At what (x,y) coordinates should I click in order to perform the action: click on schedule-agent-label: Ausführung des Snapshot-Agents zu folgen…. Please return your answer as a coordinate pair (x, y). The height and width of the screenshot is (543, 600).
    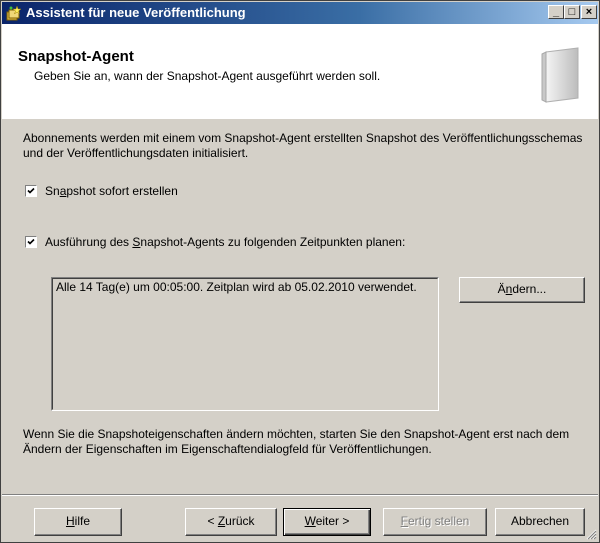
    Looking at the image, I should click on (225, 242).